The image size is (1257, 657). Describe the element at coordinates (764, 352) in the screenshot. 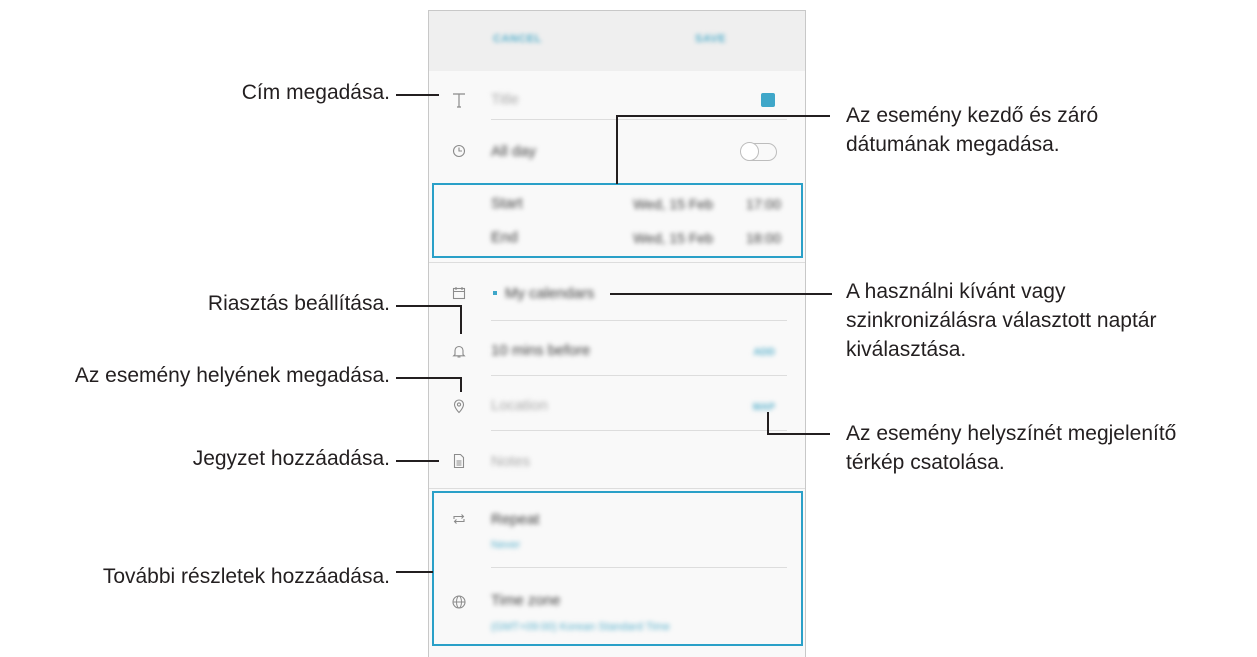

I see `add-reminder-button: ADD` at that location.